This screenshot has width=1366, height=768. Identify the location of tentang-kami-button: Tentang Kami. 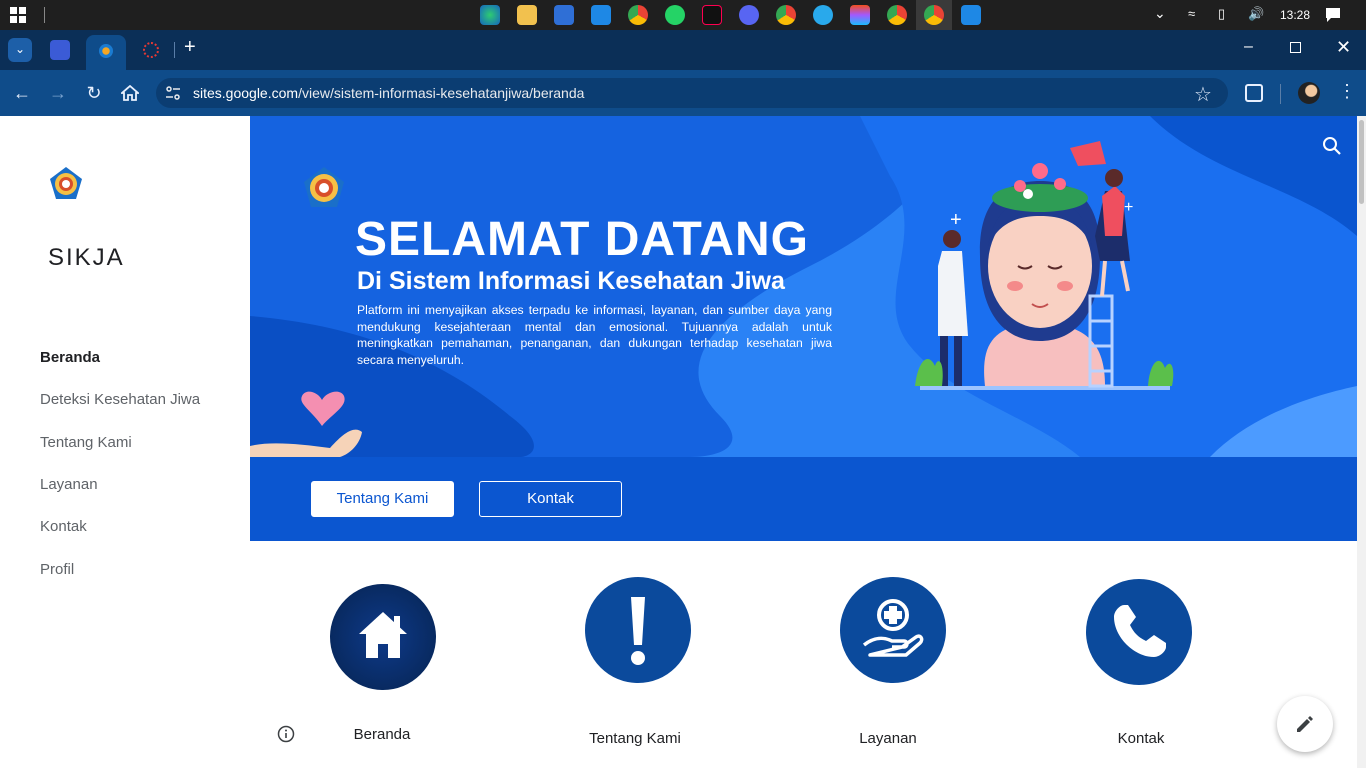
(382, 499).